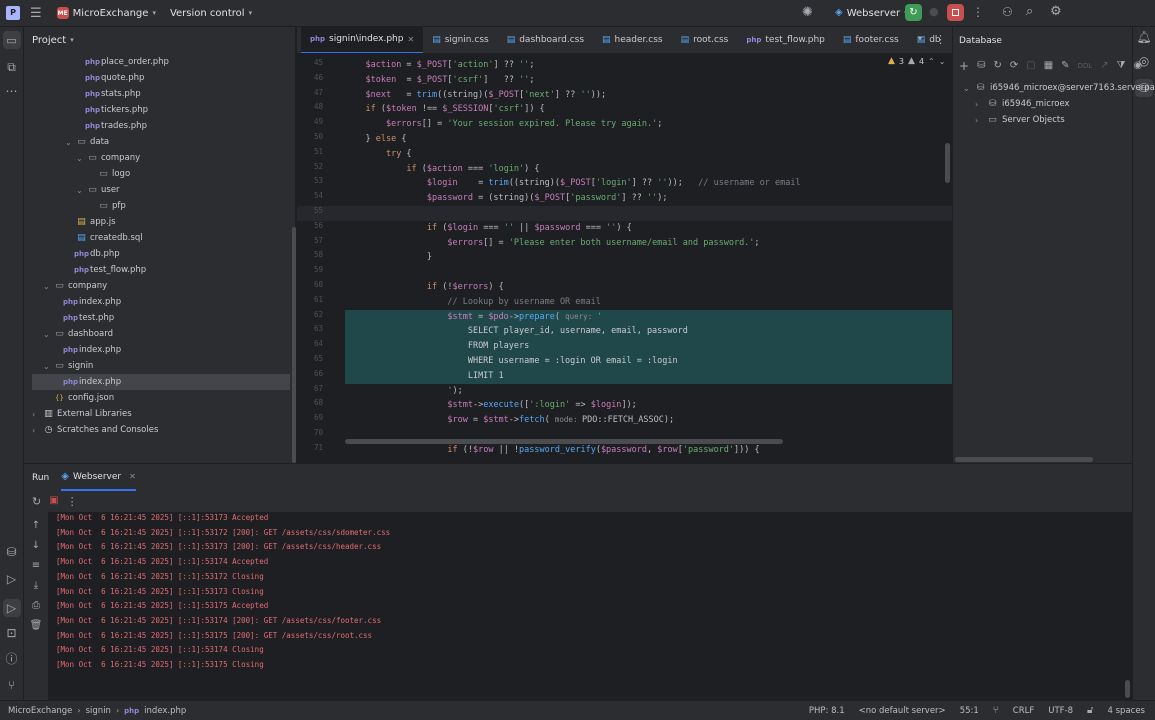  I want to click on editor-tab: php test_flow.php, so click(785, 40).